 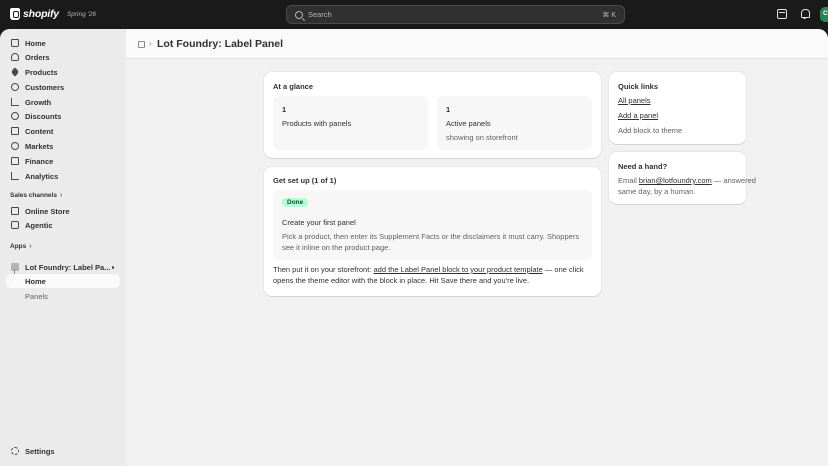 I want to click on sidebar-item-settings: Settings, so click(x=63, y=451).